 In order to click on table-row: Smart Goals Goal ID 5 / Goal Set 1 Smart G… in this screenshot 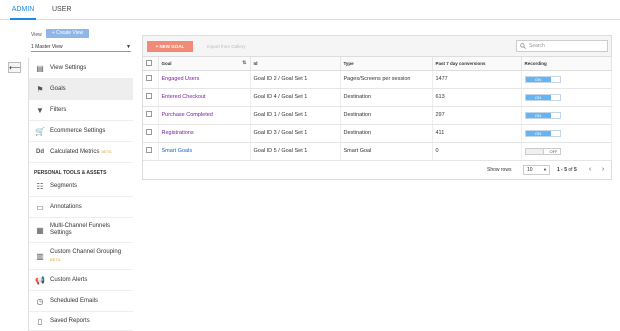, I will do `click(377, 151)`.